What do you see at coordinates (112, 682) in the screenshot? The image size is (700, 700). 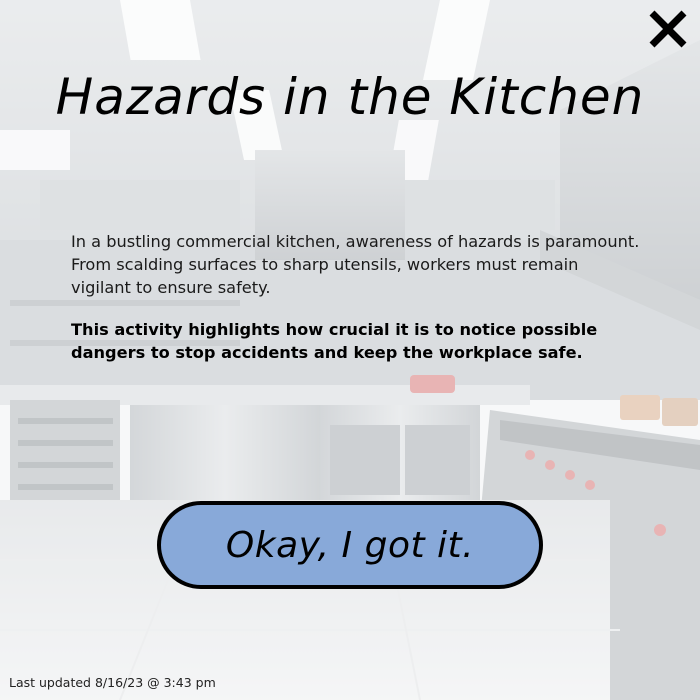 I see `last-updated-text: Last updated 8/16/23 @ 3:43 pm` at bounding box center [112, 682].